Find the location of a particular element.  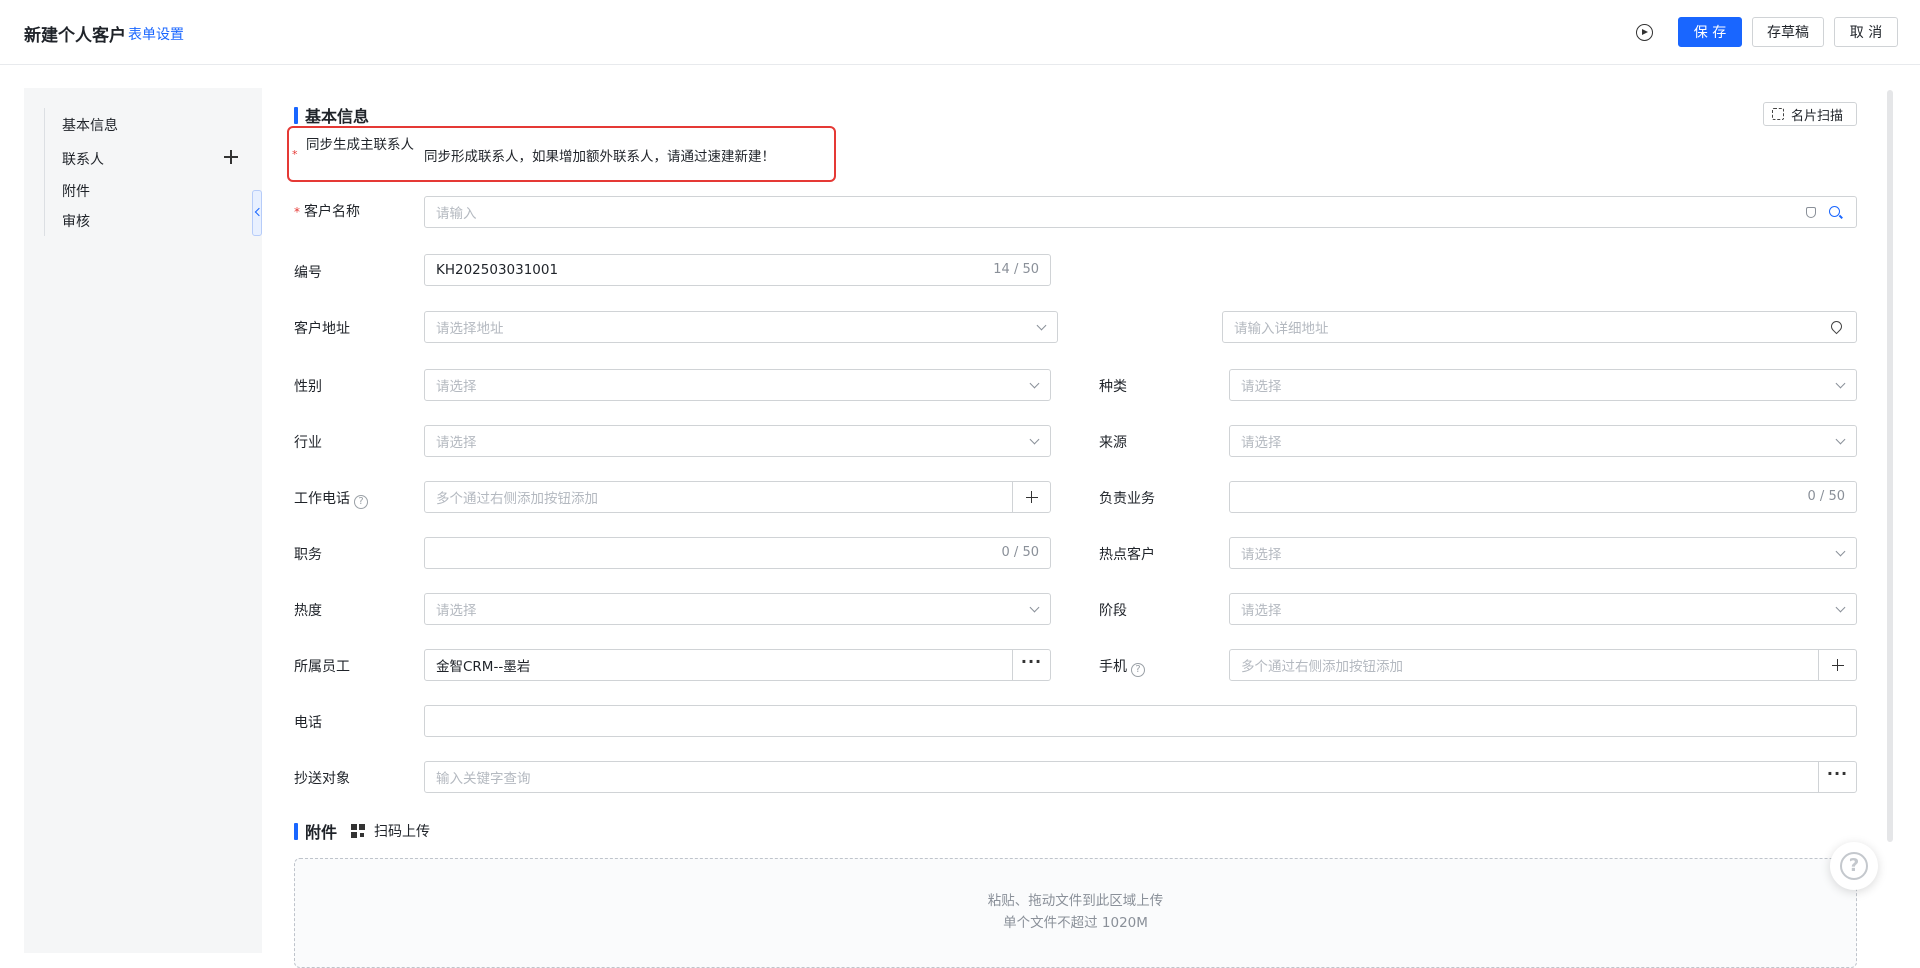

heat-select: 请选择 is located at coordinates (737, 609).